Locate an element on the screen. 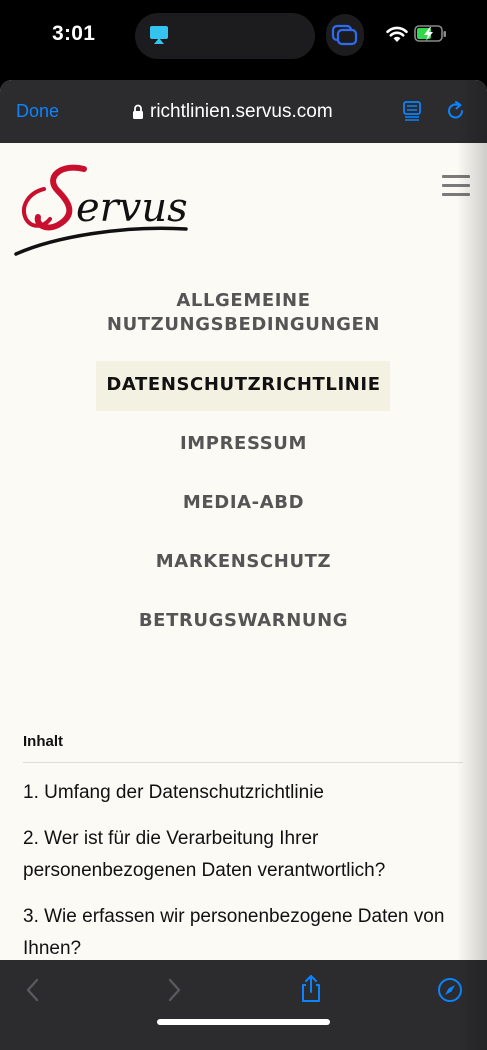  nav-impressum: IMPRESSUM is located at coordinates (243, 444).